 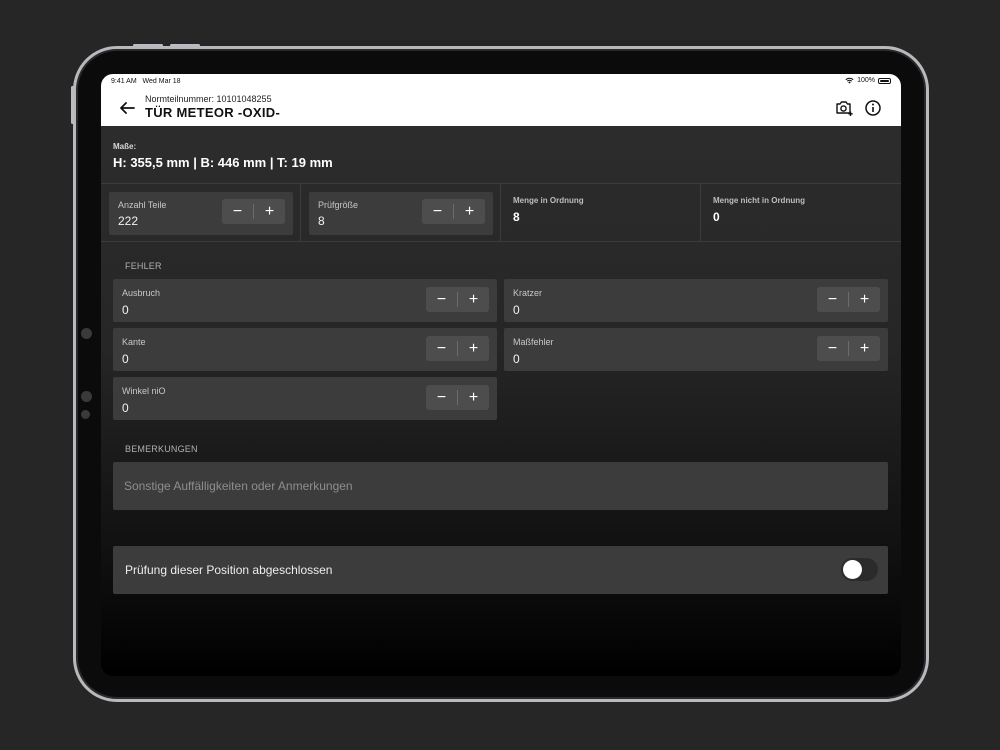 What do you see at coordinates (161, 449) in the screenshot?
I see `bemerkungen-heading: BEMERKUNGEN` at bounding box center [161, 449].